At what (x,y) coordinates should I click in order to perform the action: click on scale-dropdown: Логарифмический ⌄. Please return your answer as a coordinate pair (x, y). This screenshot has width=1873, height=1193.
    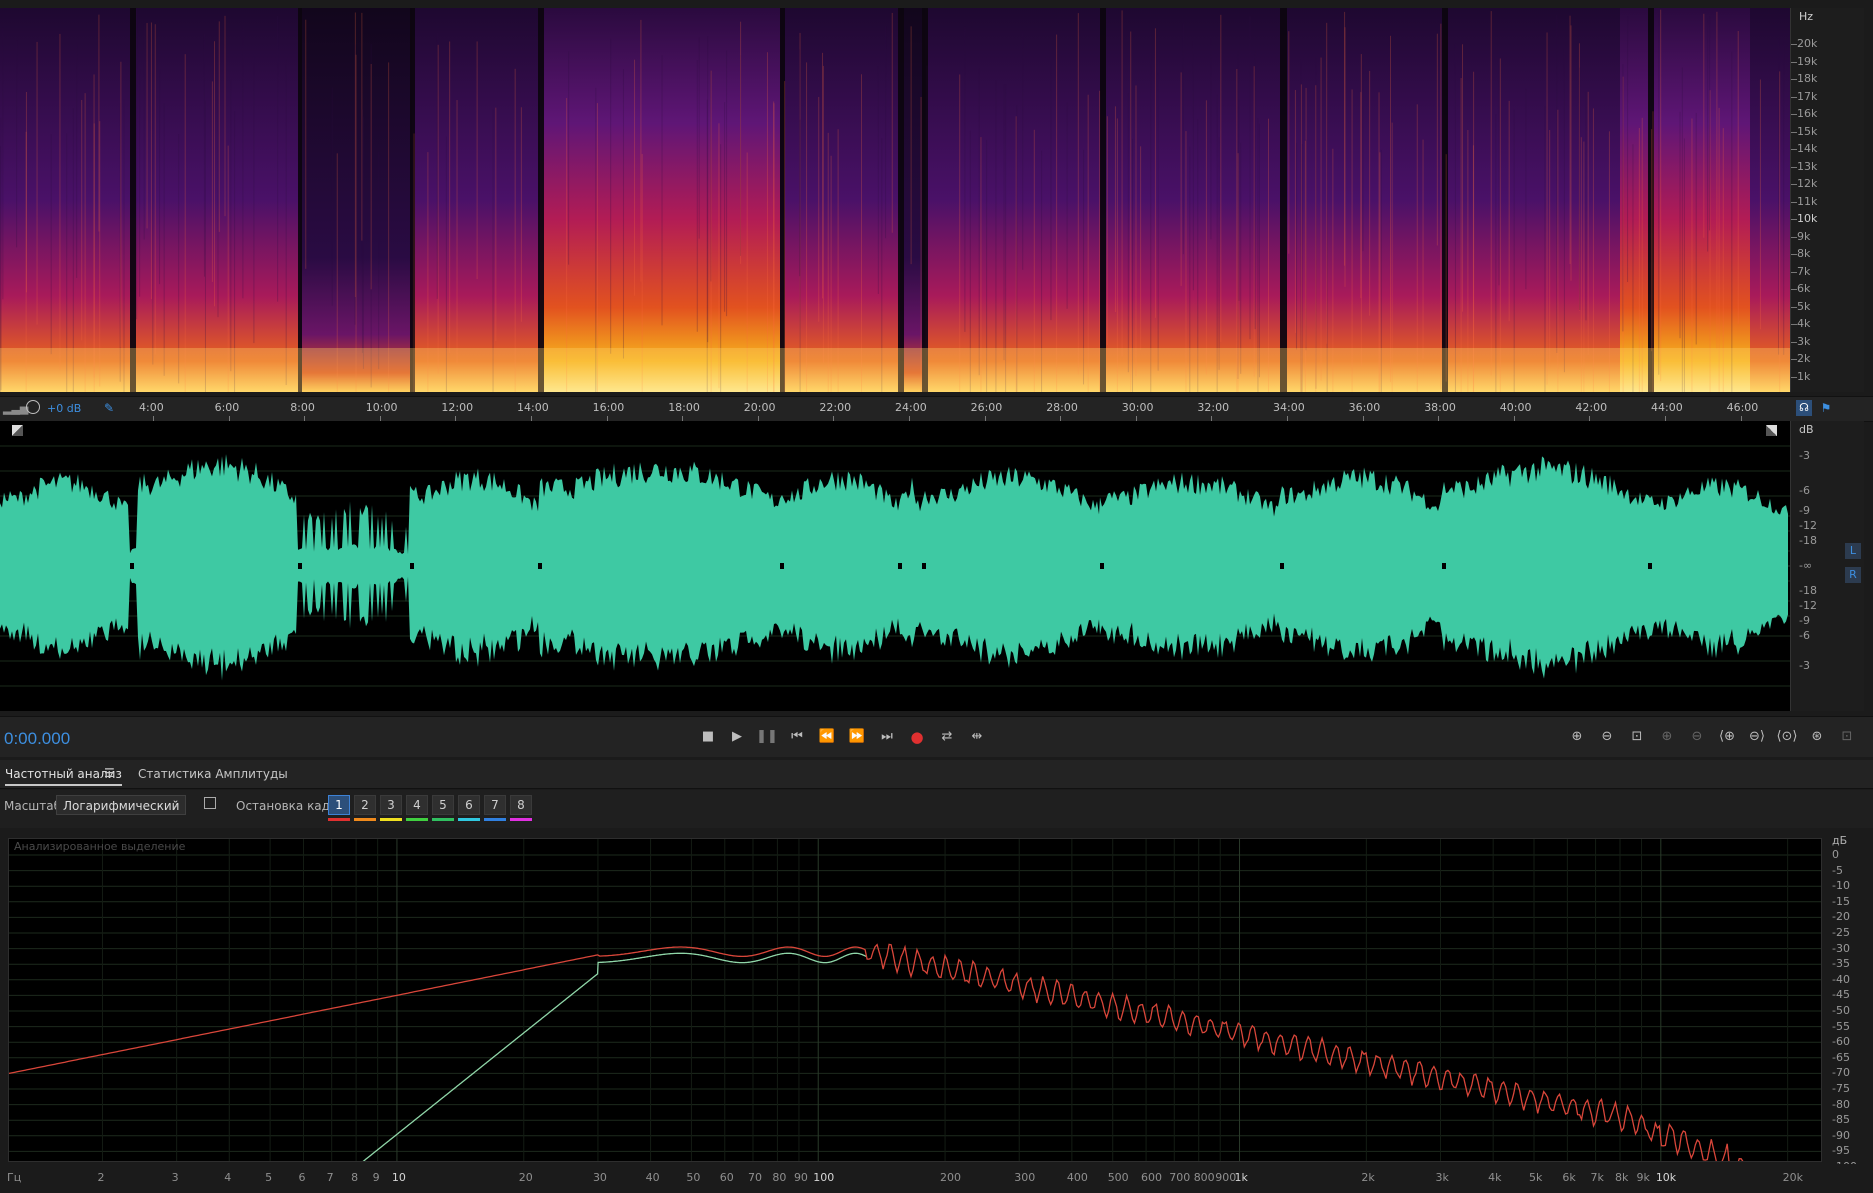
    Looking at the image, I should click on (121, 805).